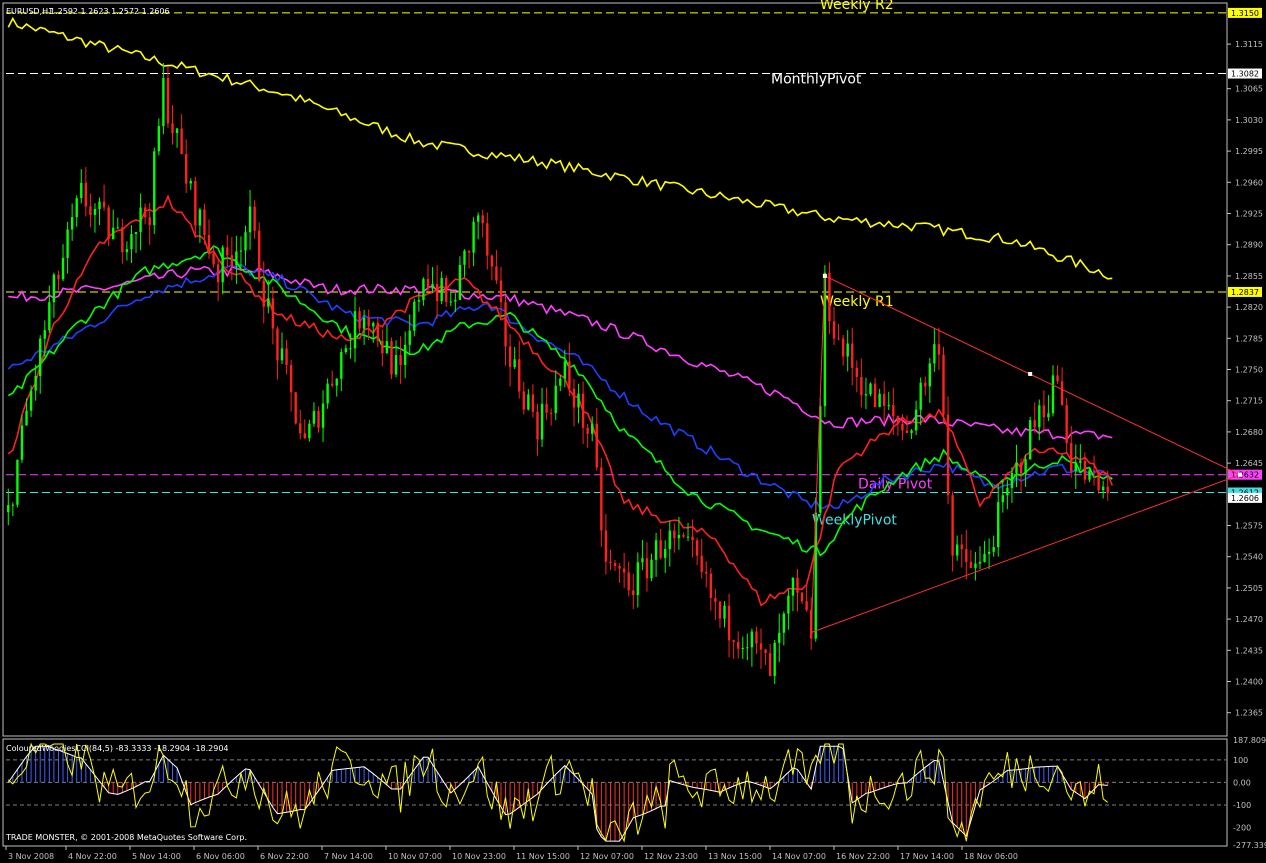 The height and width of the screenshot is (863, 1266). What do you see at coordinates (1249, 44) in the screenshot?
I see `price-tick-label: 1.3115` at bounding box center [1249, 44].